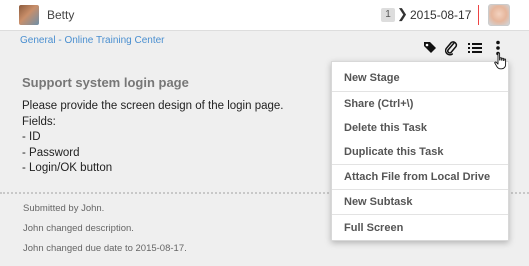  What do you see at coordinates (420, 177) in the screenshot?
I see `menu-item-attach-file: Attach File from Local Drive` at bounding box center [420, 177].